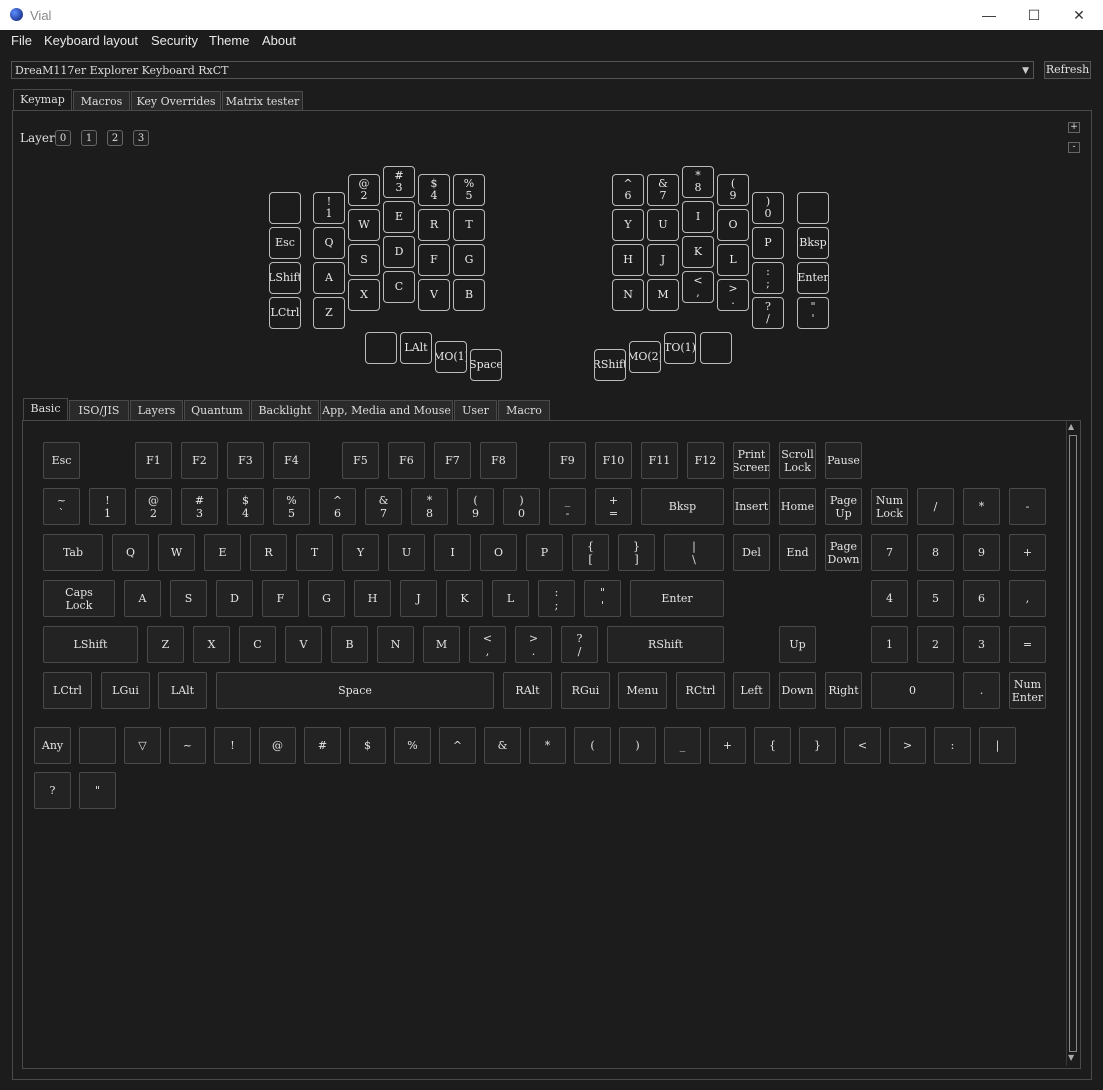  Describe the element at coordinates (680, 348) in the screenshot. I see `keyboard-key-r-to1: TO(1)` at that location.